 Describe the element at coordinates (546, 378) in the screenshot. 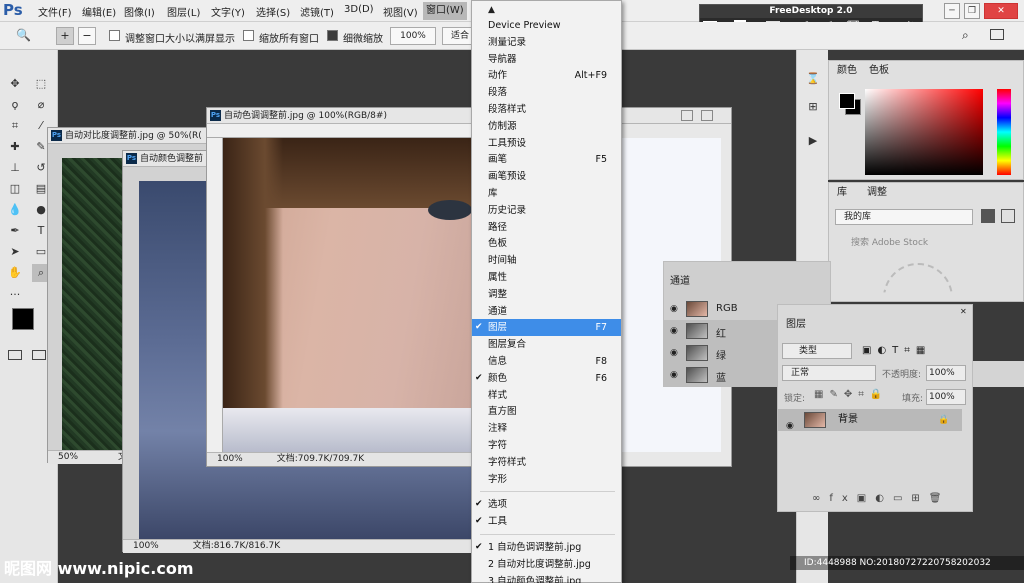

I see `window-menu-item: ✔ 颜色 F6` at that location.